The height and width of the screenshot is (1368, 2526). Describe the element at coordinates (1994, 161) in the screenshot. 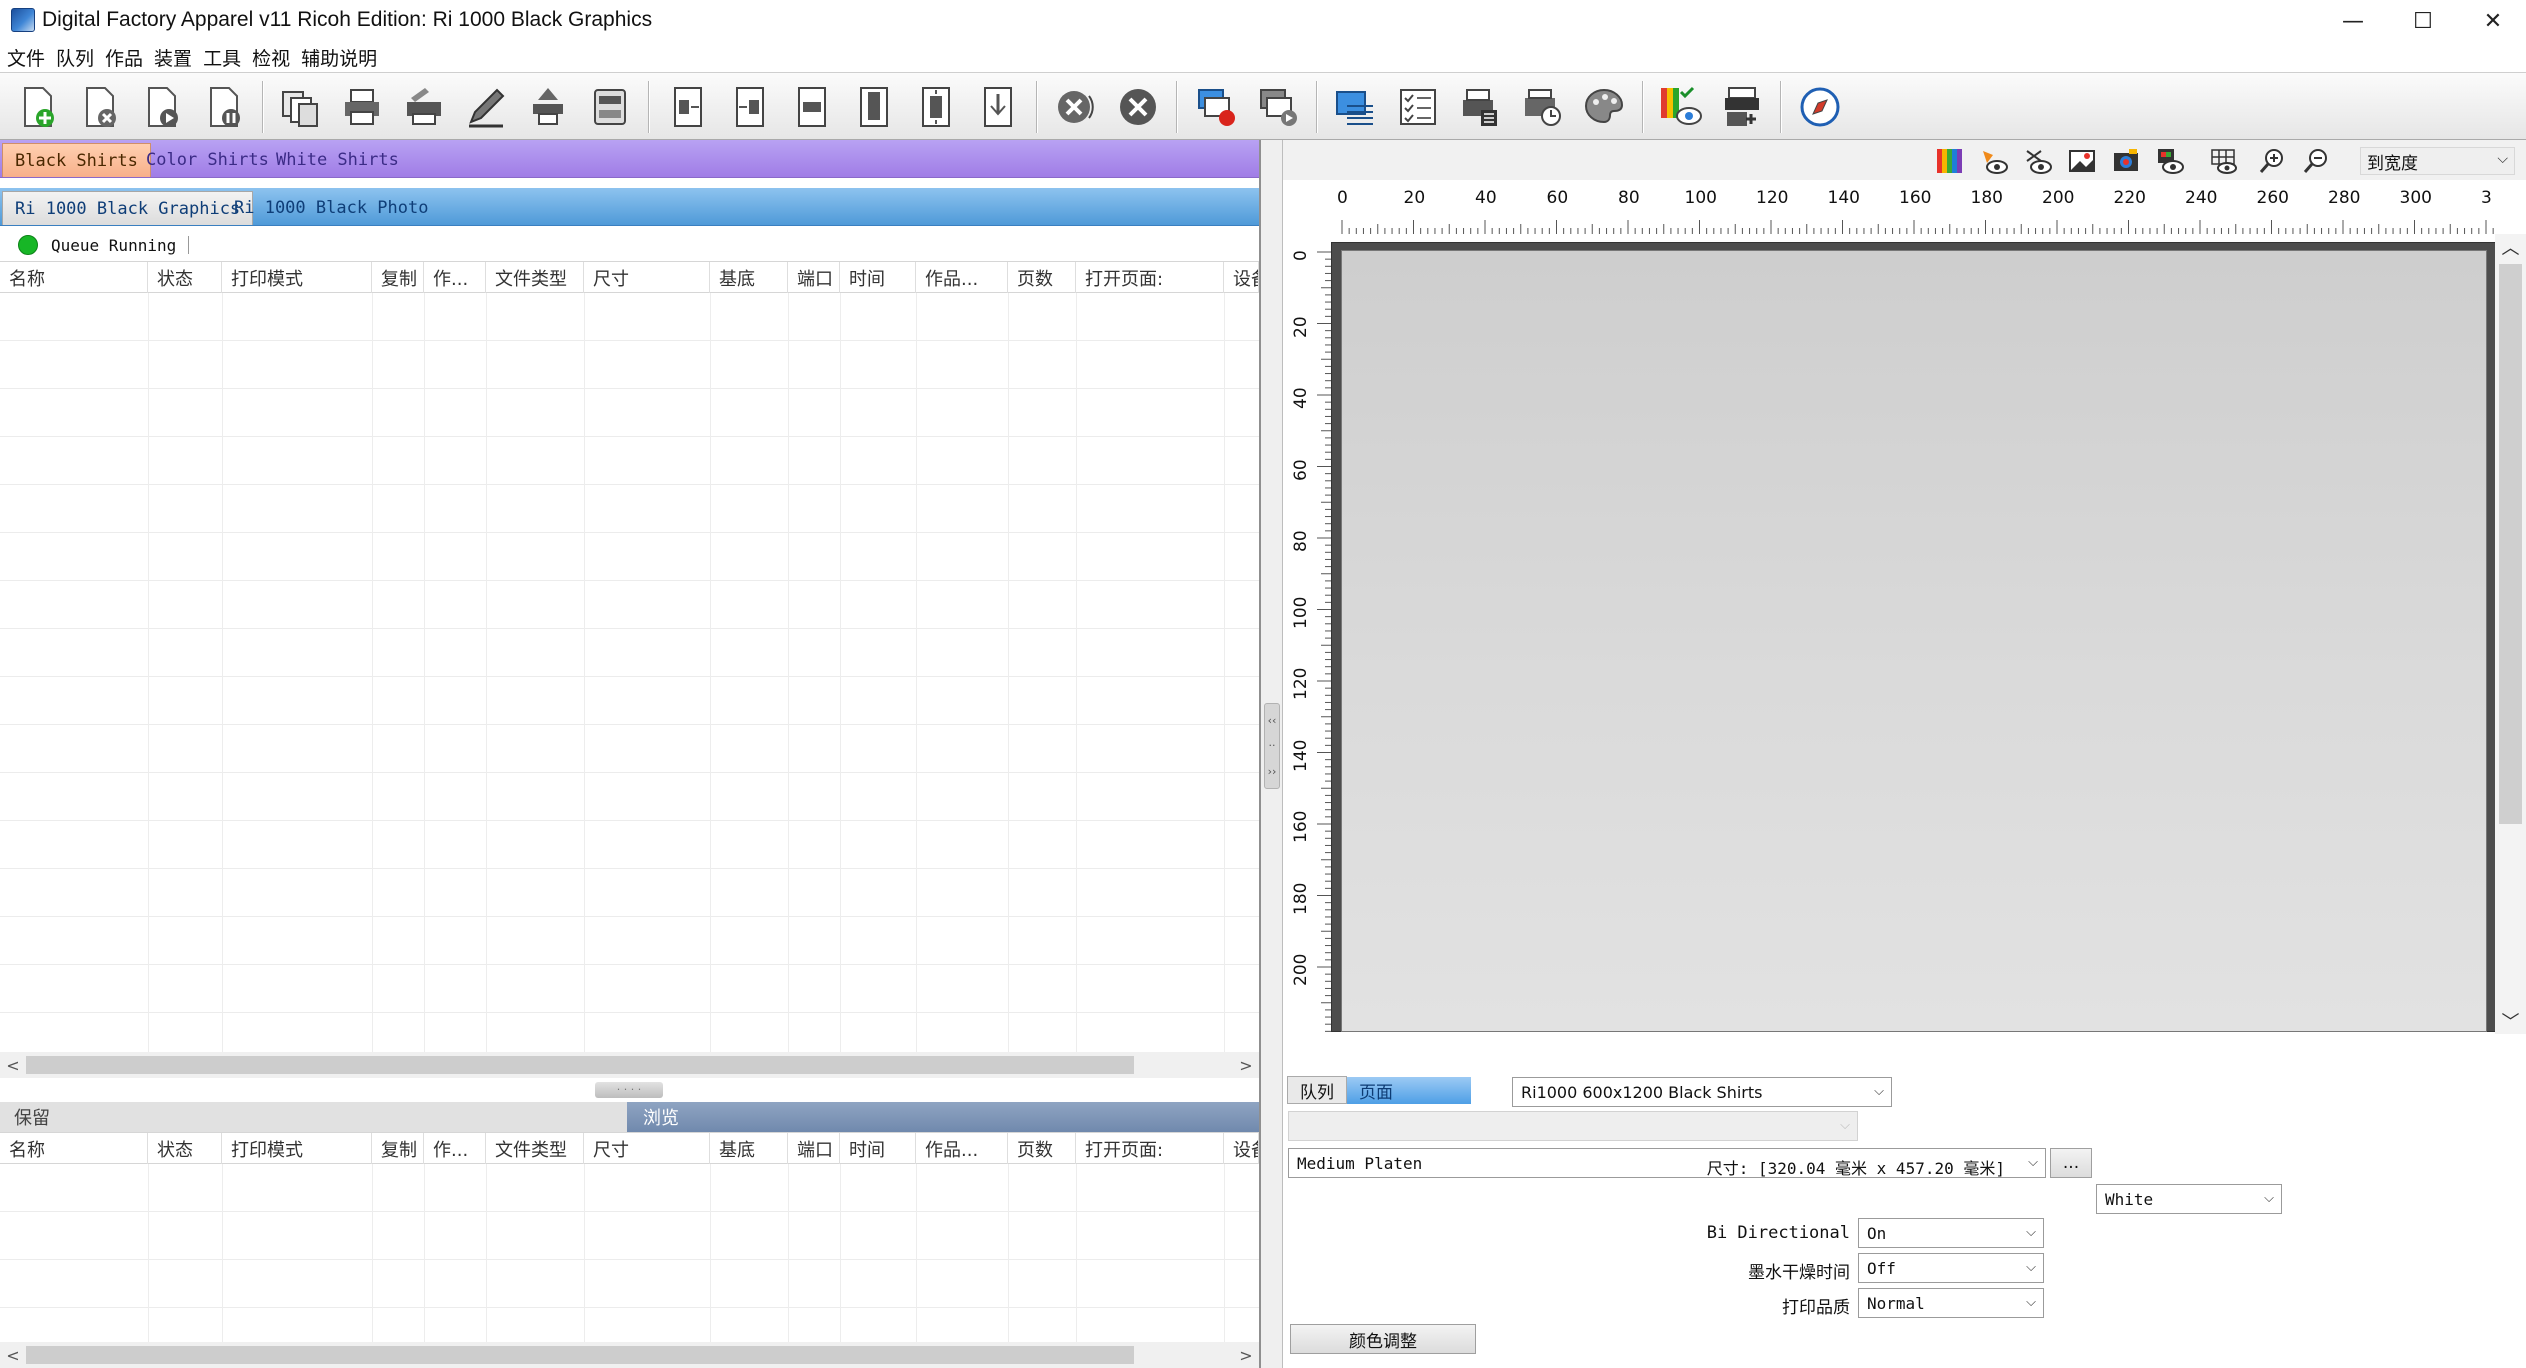

I see `show-ink-button` at that location.